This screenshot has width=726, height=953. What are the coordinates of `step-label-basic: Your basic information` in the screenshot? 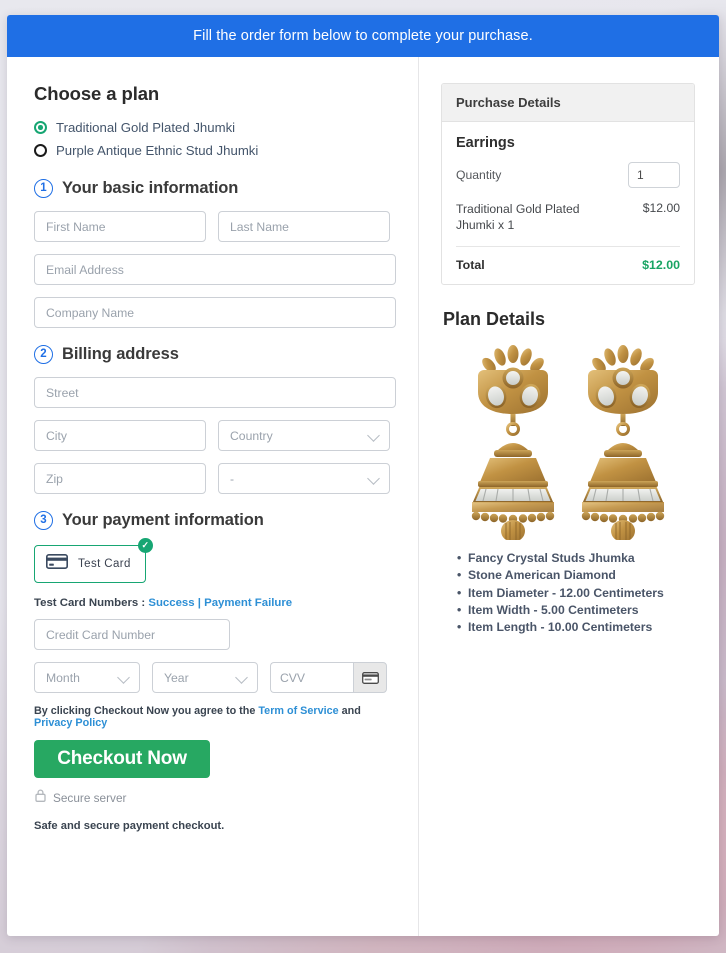 It's located at (150, 188).